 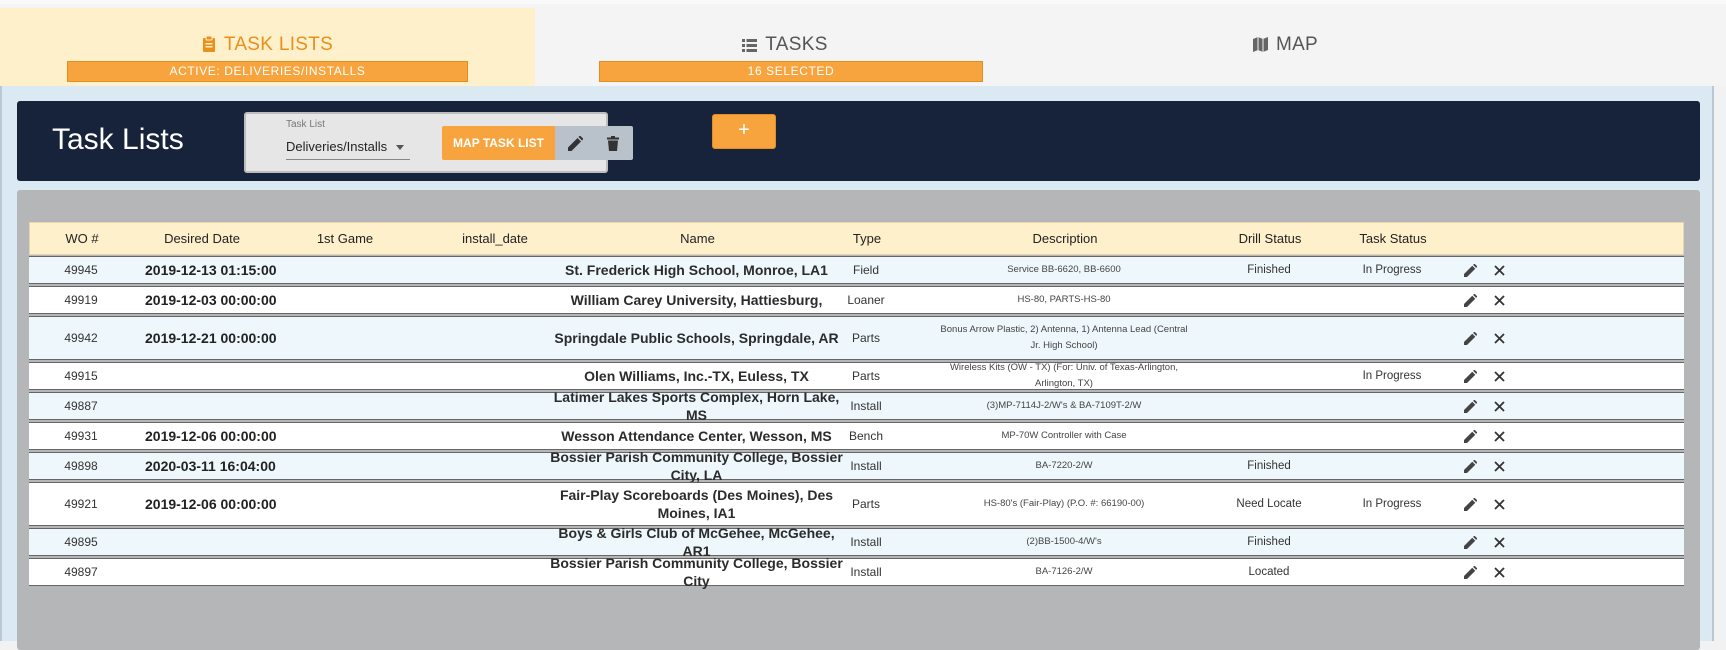 I want to click on column-header-type: Type, so click(x=867, y=238).